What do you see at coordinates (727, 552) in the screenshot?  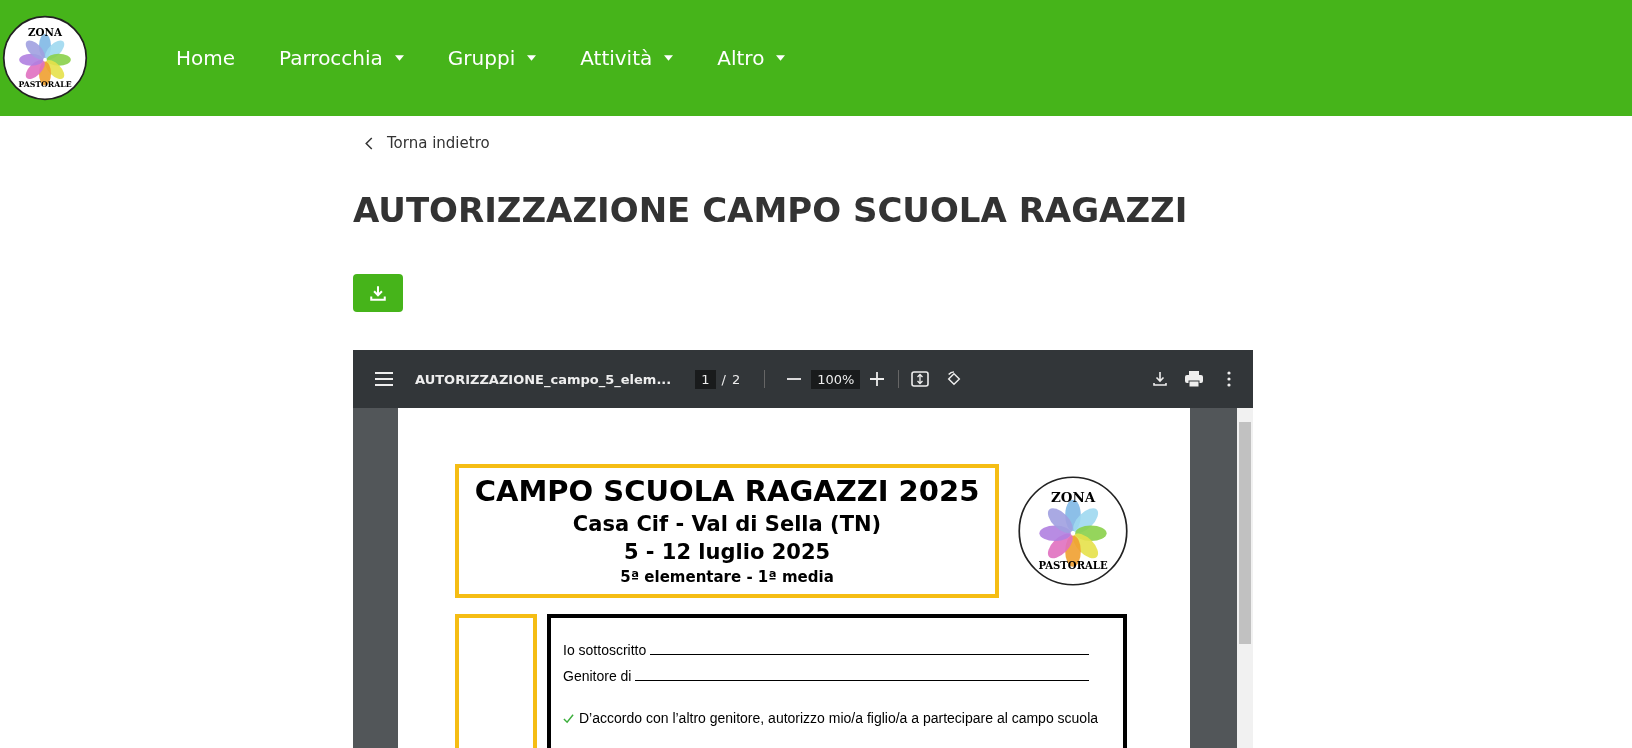 I see `document-dates: 5 - 12 luglio 2025` at bounding box center [727, 552].